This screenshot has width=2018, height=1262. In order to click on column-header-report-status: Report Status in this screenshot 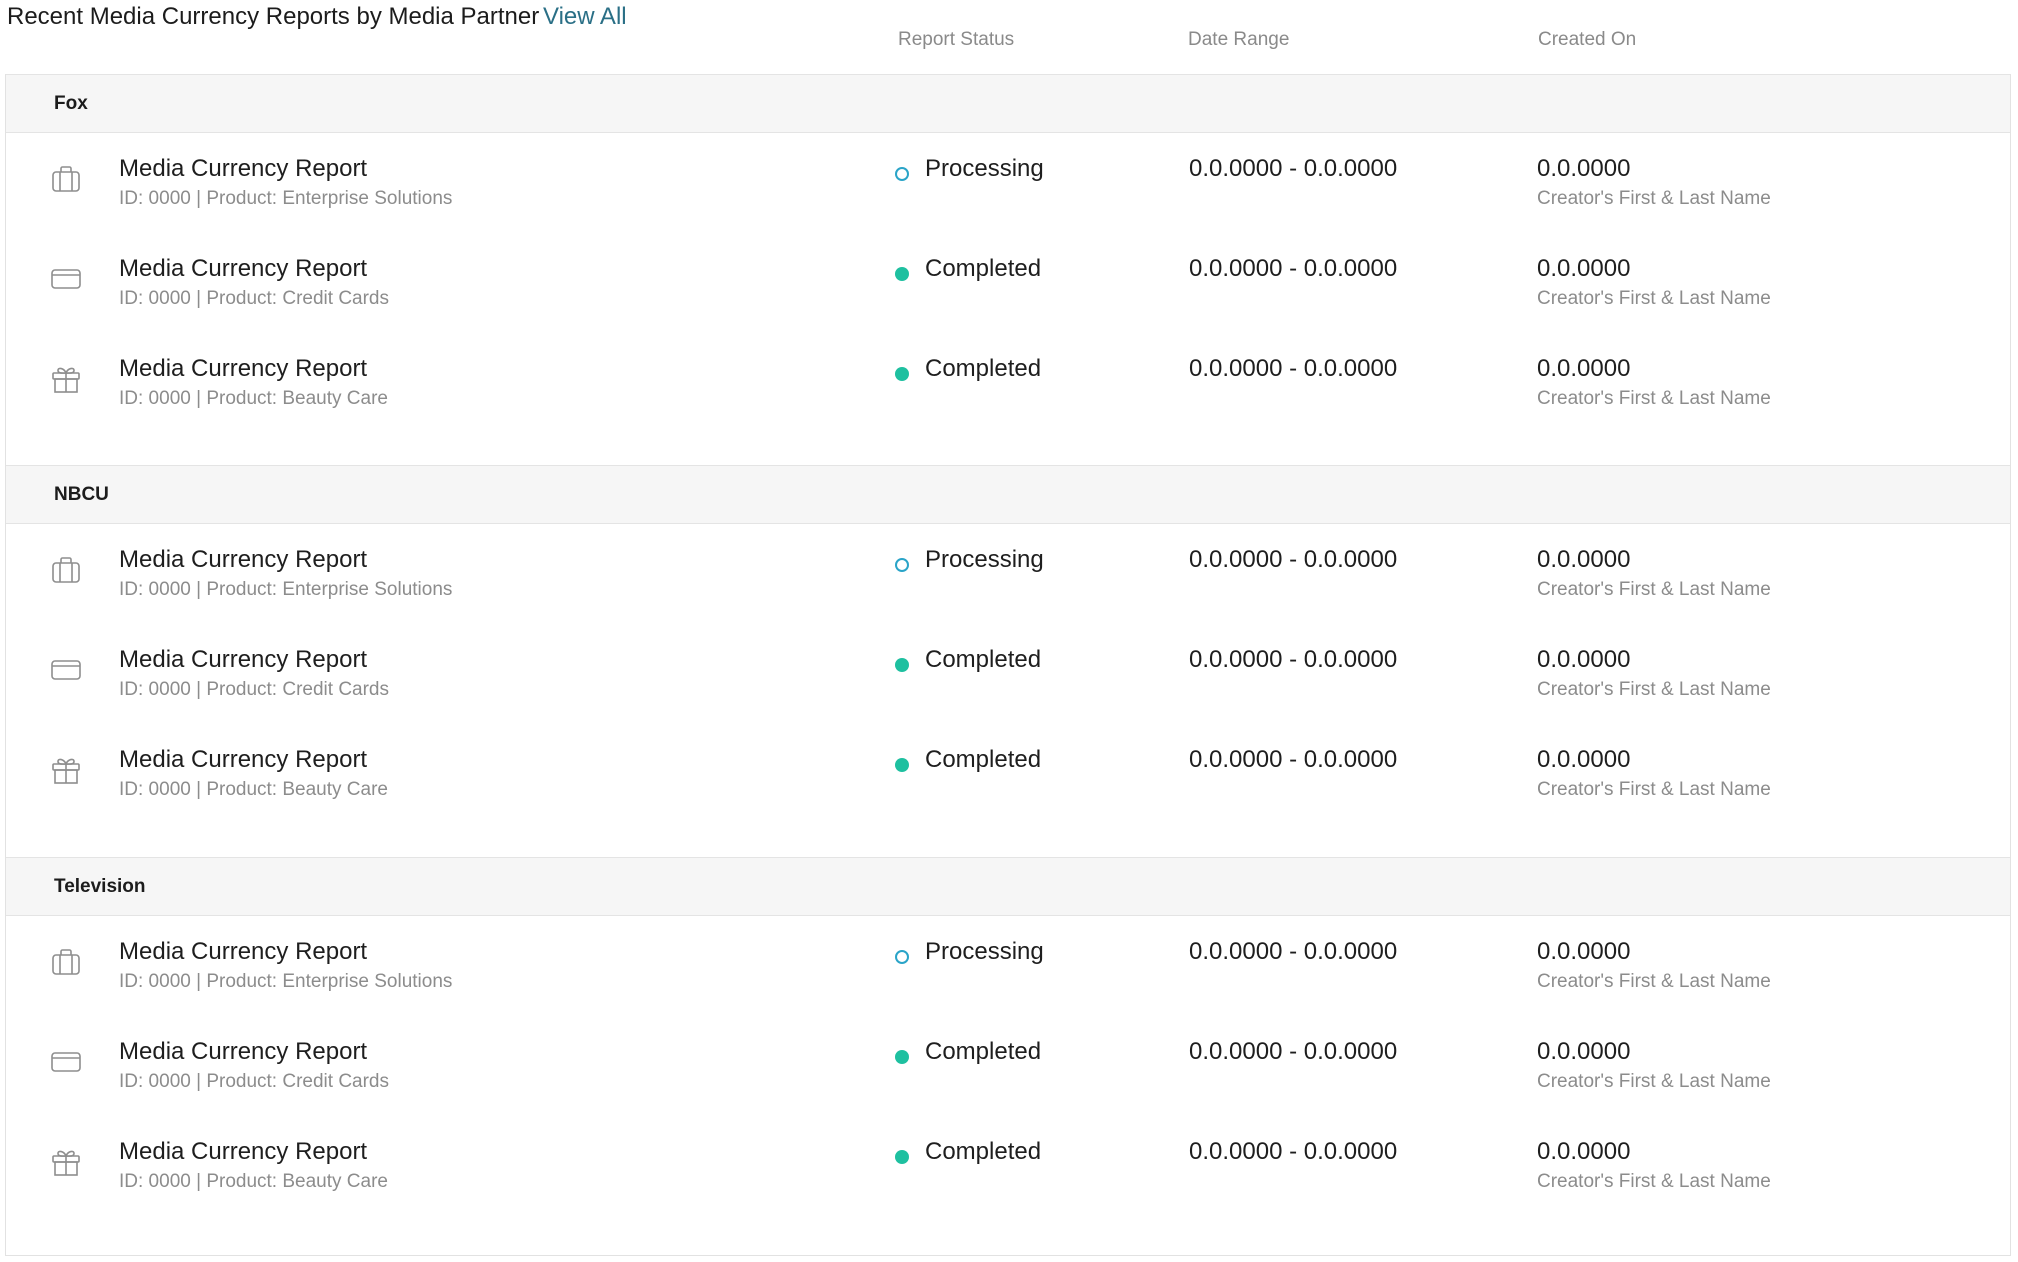, I will do `click(956, 40)`.